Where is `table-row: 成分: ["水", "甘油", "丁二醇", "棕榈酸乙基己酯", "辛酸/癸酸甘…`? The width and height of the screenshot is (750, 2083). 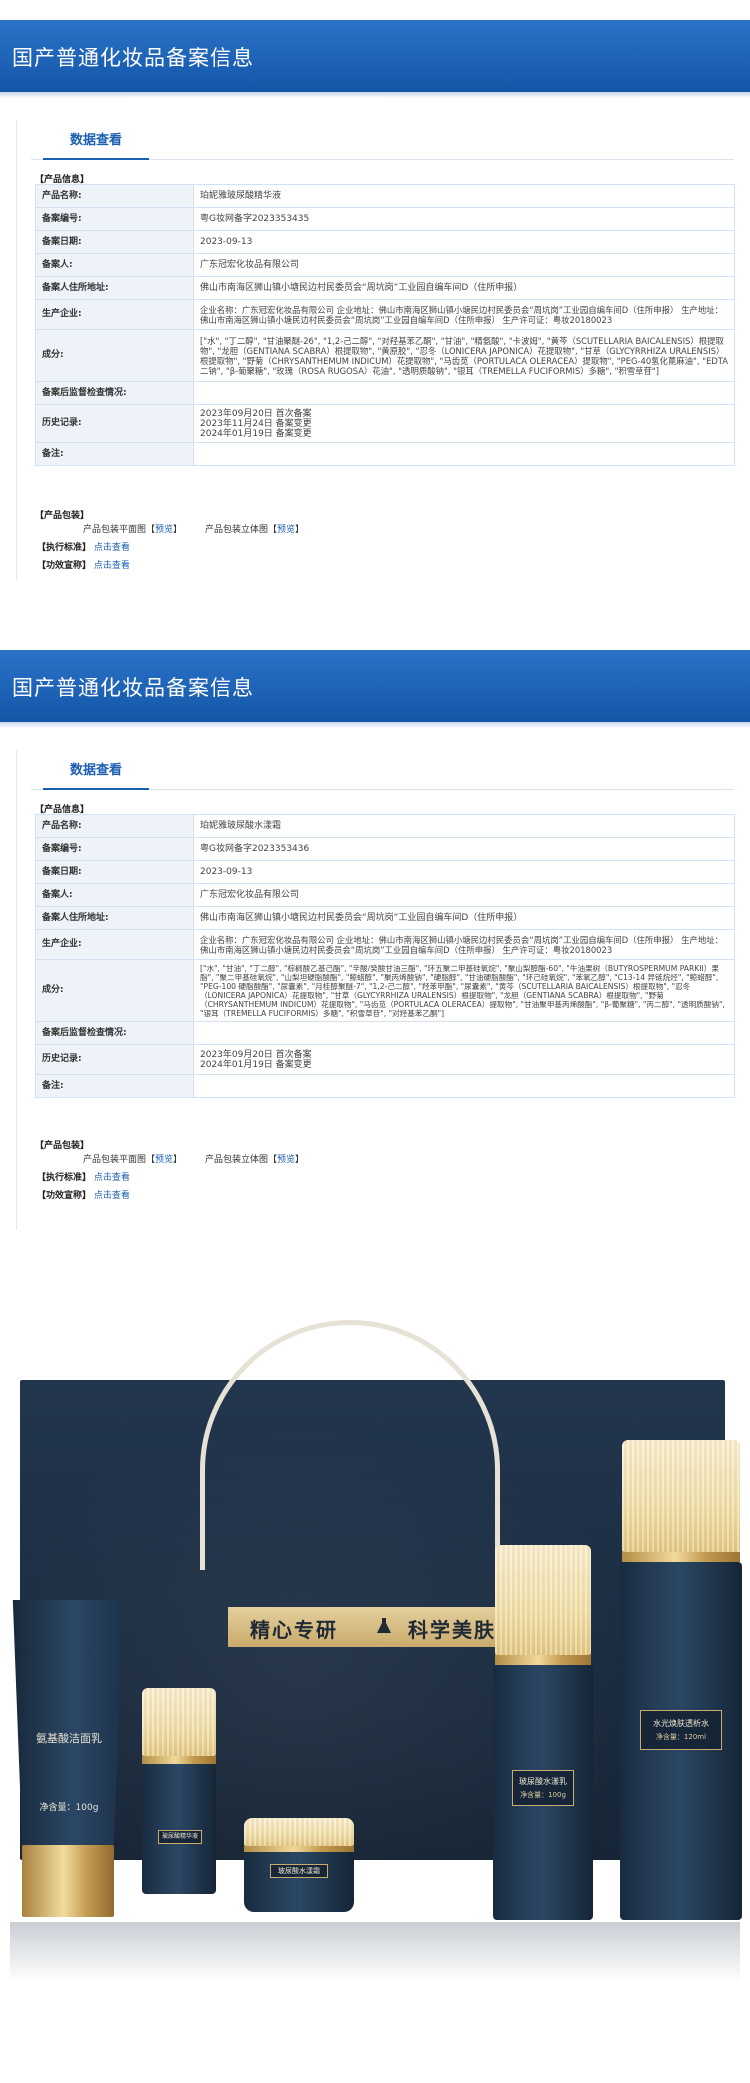
table-row: 成分: ["水", "甘油", "丁二醇", "棕榈酸乙基己酯", "辛酸/癸酸甘… is located at coordinates (385, 990).